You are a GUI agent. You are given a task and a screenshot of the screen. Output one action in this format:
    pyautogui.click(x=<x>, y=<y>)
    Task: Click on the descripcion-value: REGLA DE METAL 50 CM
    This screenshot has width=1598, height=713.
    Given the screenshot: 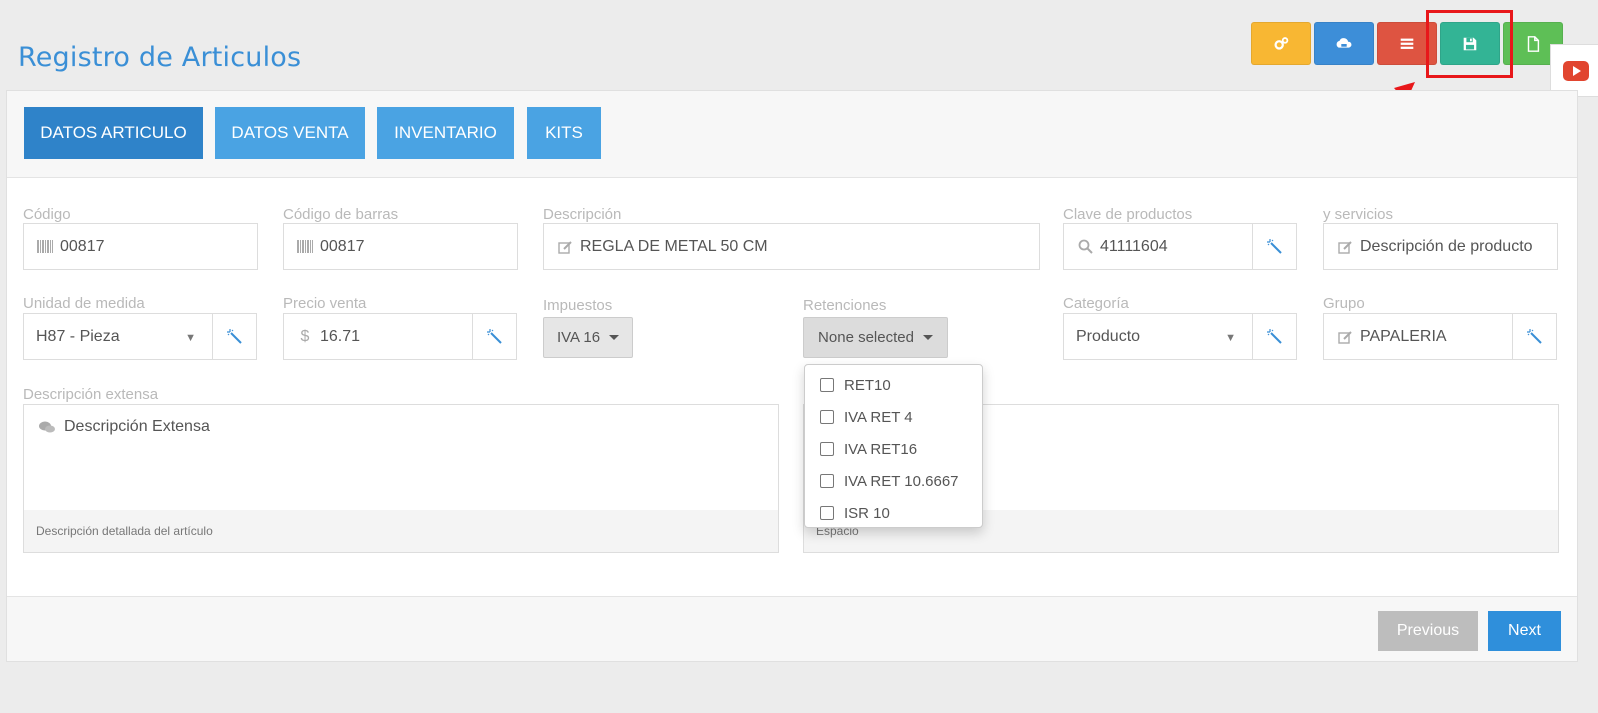 What is the action you would take?
    pyautogui.click(x=674, y=246)
    